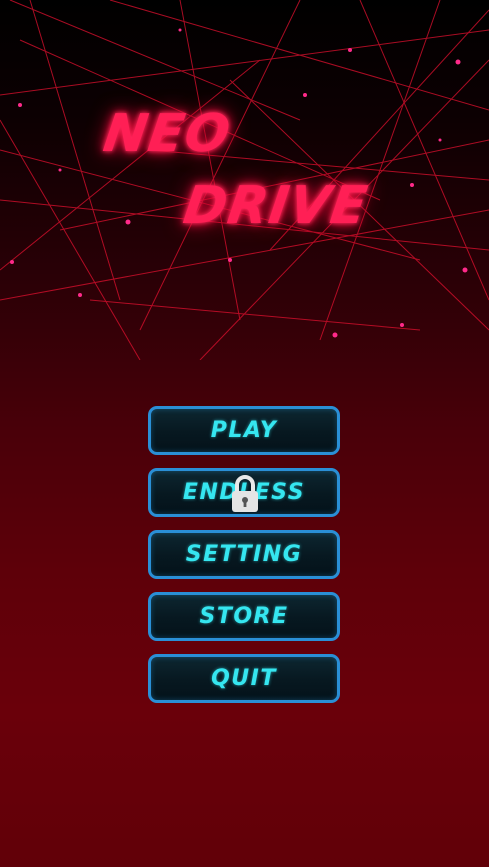 The width and height of the screenshot is (489, 867). I want to click on setting-button: SETTING, so click(244, 554).